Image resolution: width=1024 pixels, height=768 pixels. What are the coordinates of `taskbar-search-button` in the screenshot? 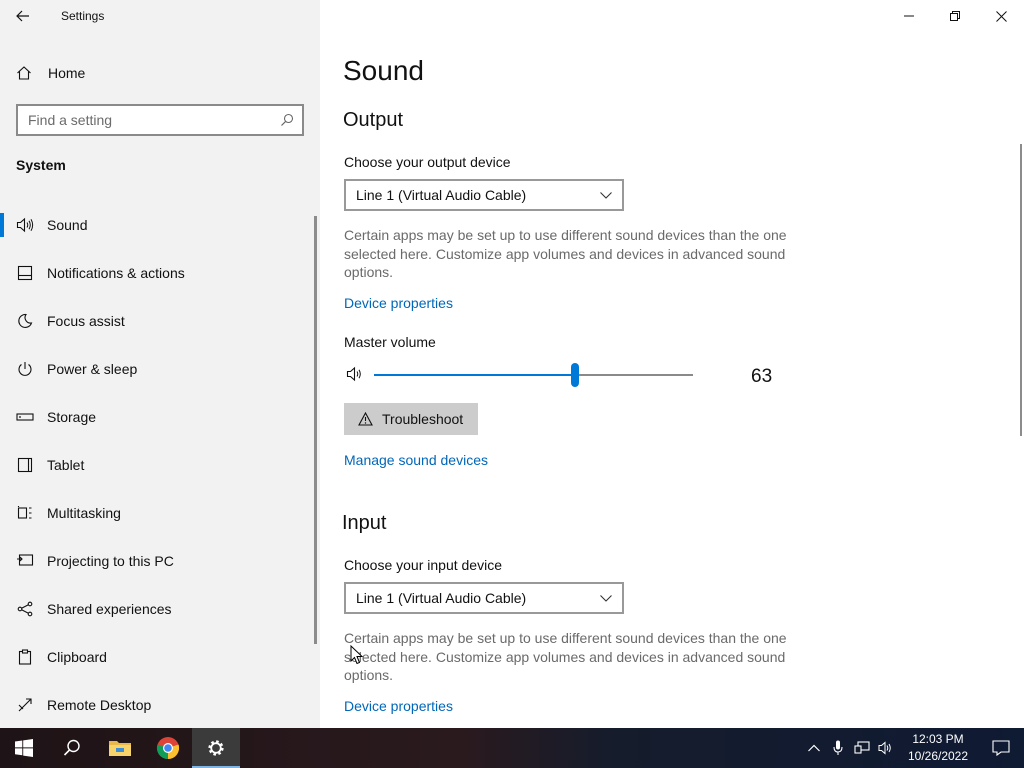 It's located at (72, 748).